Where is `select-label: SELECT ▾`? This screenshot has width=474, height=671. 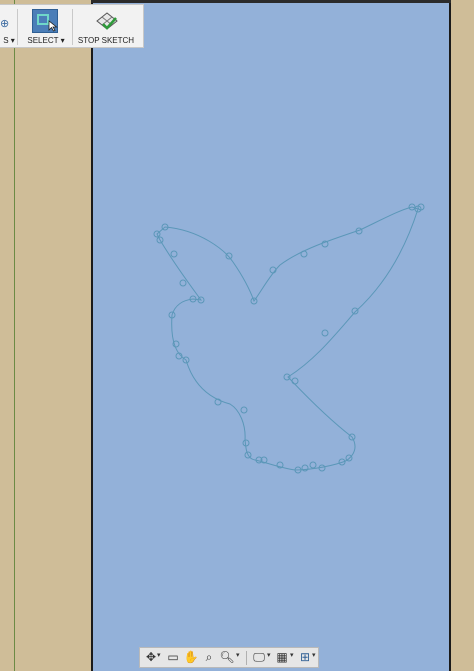 select-label: SELECT ▾ is located at coordinates (46, 40).